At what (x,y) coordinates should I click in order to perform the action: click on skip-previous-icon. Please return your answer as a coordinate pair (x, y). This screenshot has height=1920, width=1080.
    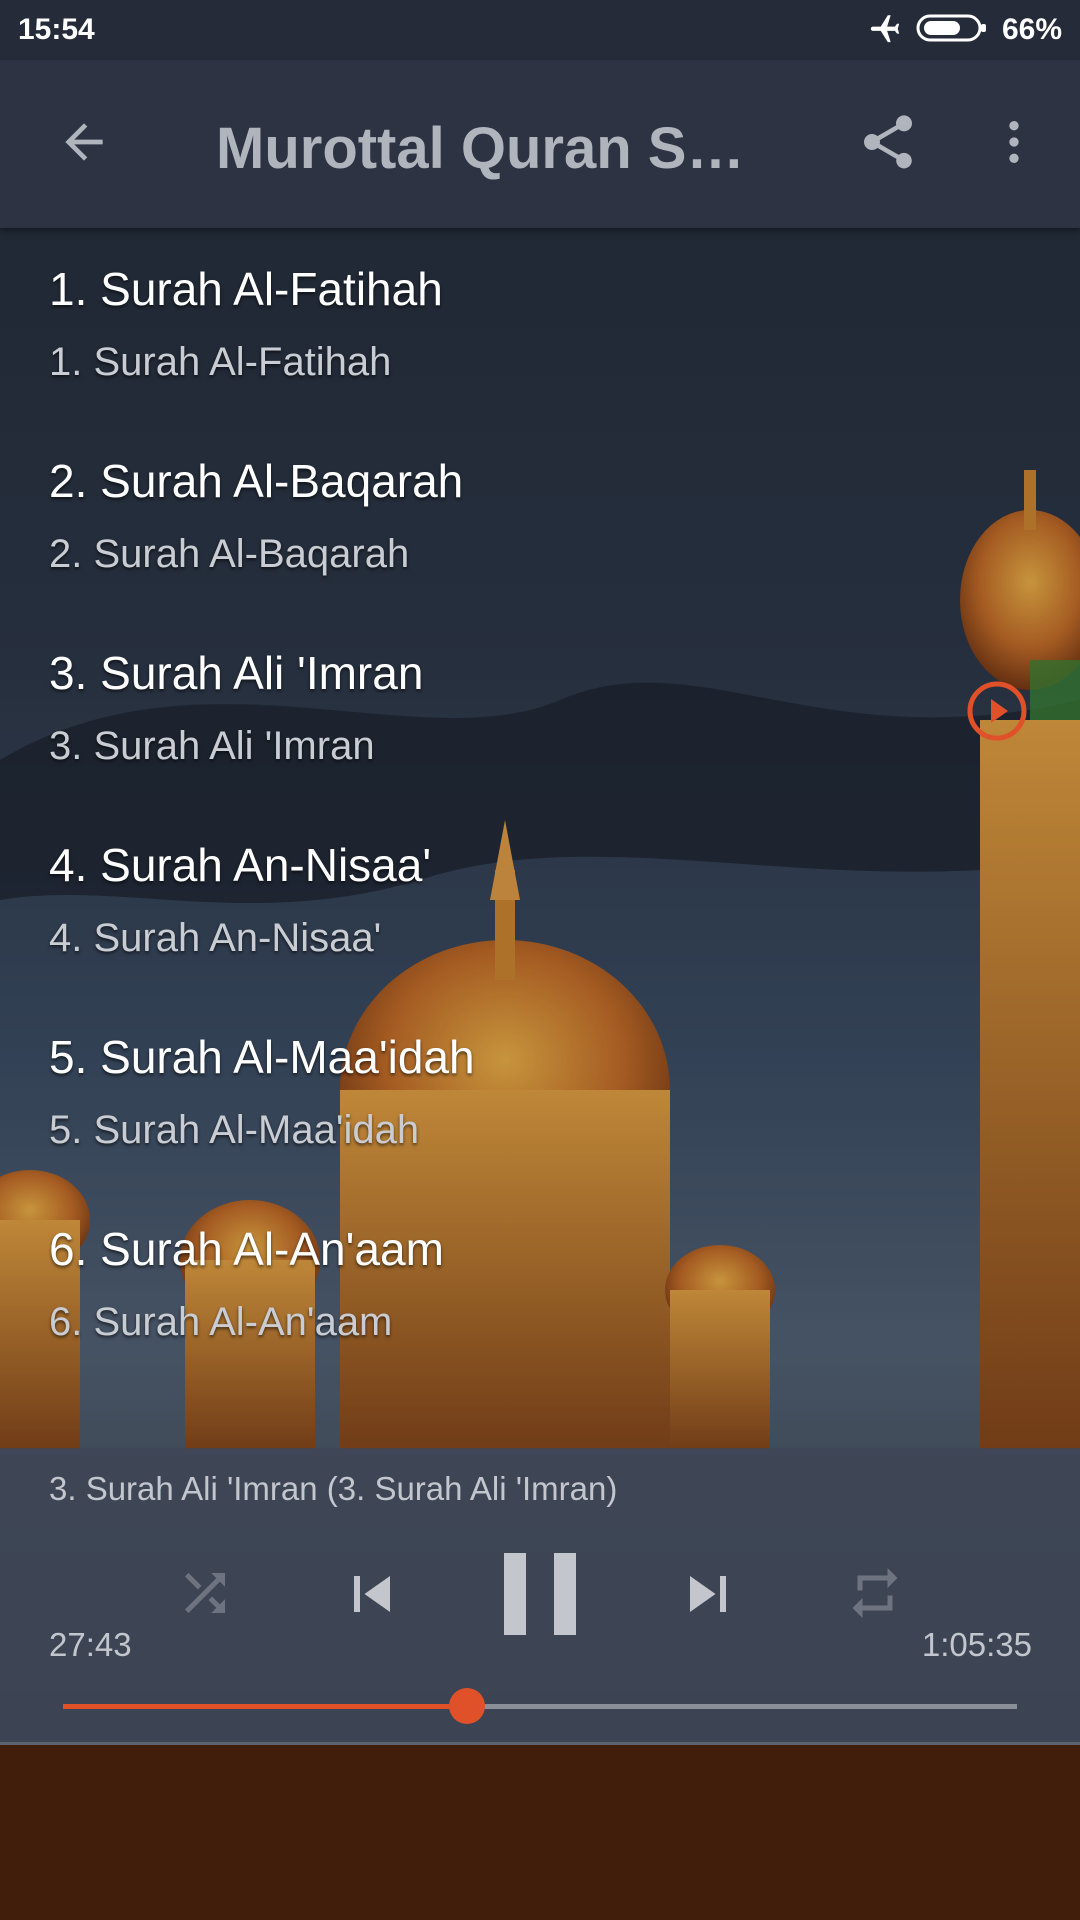
    Looking at the image, I should click on (372, 1596).